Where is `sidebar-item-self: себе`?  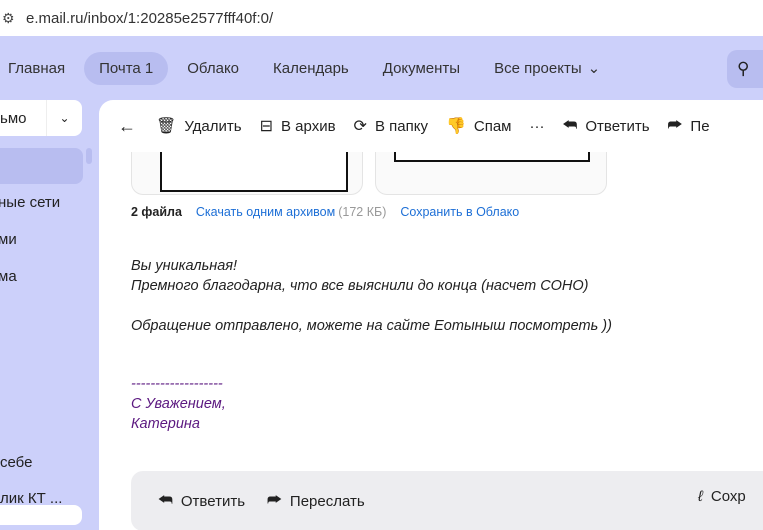
sidebar-item-self: себе is located at coordinates (16, 462).